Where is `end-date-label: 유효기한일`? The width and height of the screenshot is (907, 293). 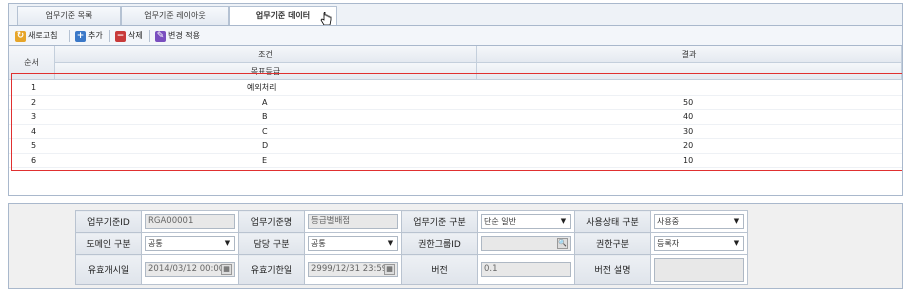
end-date-label: 유효기한일 is located at coordinates (271, 269).